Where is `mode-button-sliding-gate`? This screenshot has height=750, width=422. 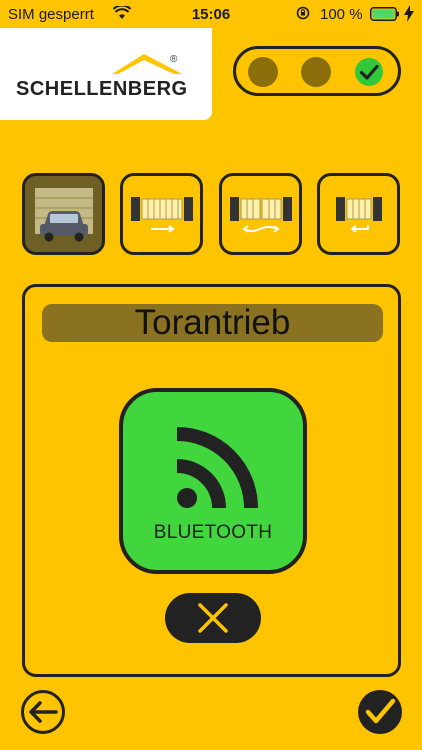
mode-button-sliding-gate is located at coordinates (161, 214).